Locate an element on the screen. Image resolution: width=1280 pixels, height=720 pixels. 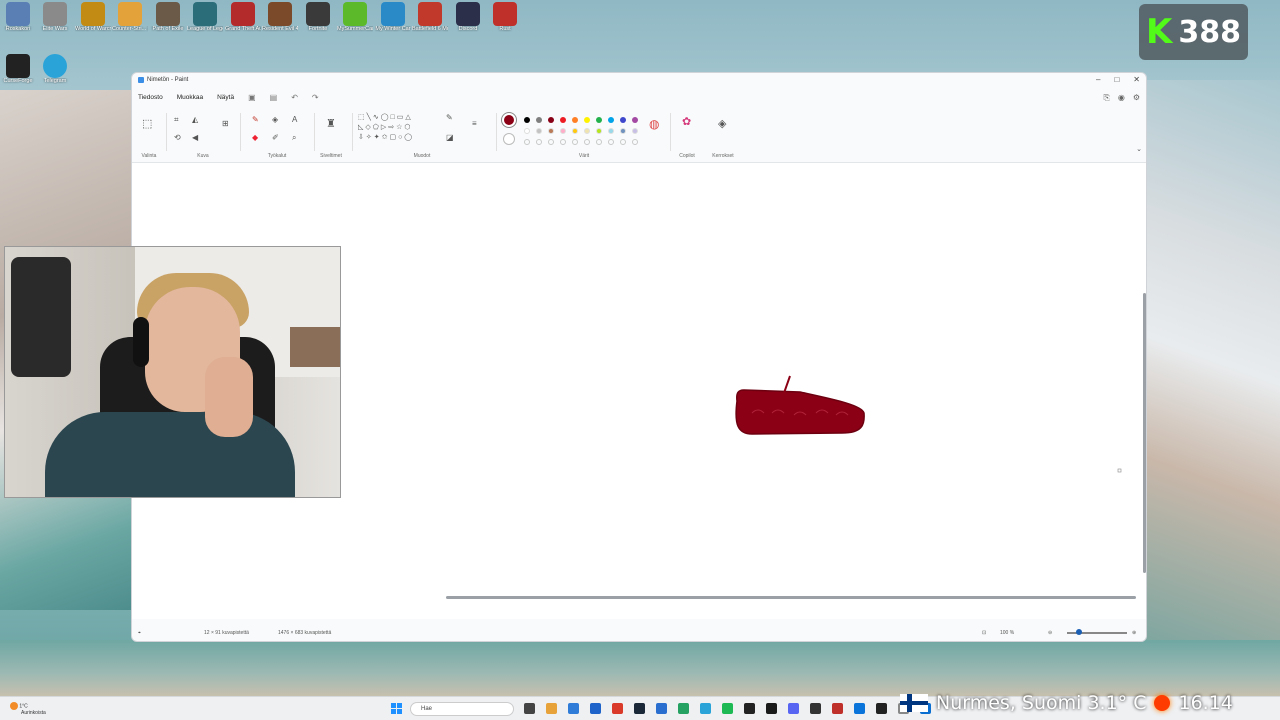
maximize-button: □ is located at coordinates (1116, 79).